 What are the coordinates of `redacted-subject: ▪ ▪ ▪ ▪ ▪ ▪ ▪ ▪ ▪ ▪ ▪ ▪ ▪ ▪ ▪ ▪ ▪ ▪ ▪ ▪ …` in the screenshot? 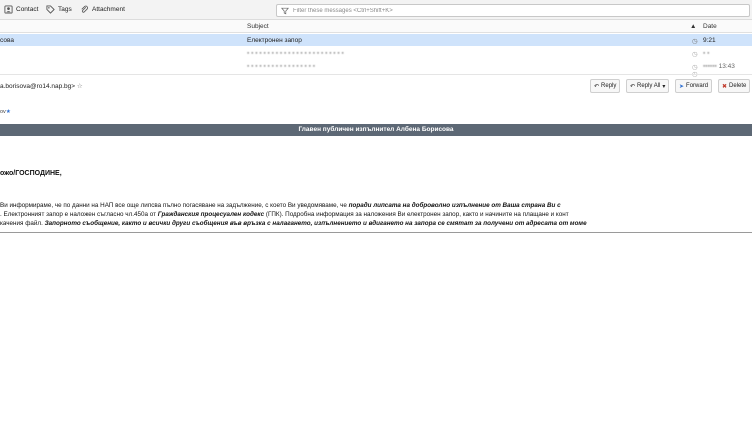 It's located at (295, 53).